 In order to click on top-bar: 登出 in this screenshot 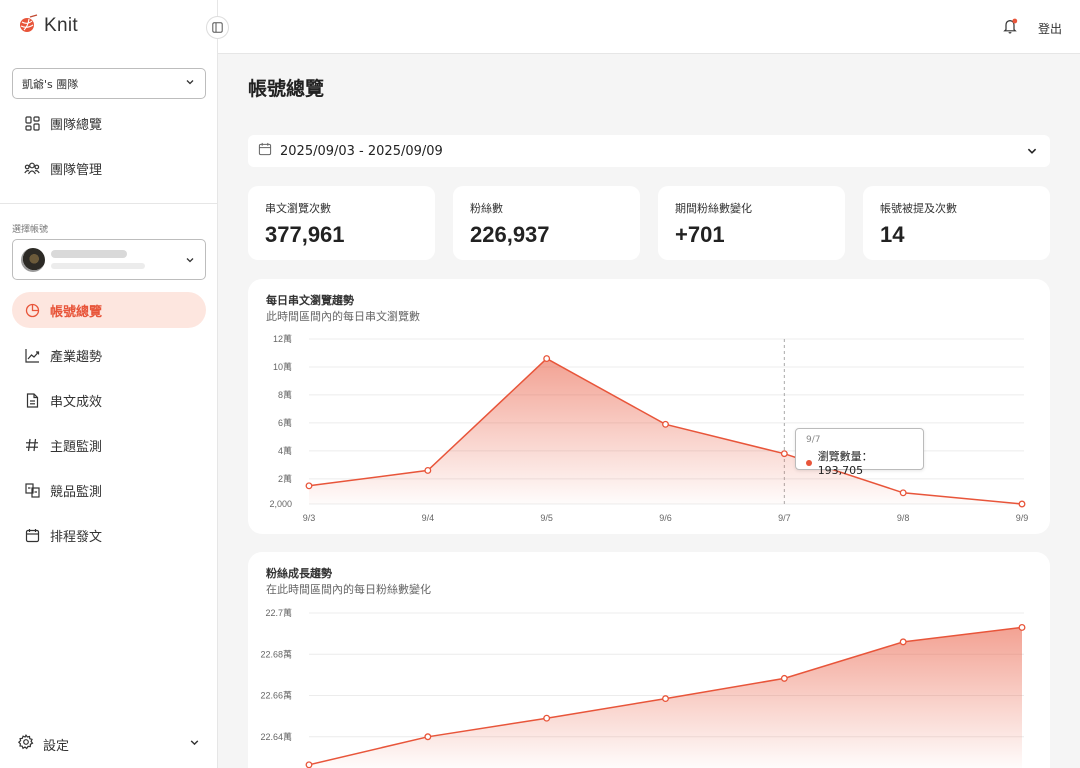, I will do `click(649, 27)`.